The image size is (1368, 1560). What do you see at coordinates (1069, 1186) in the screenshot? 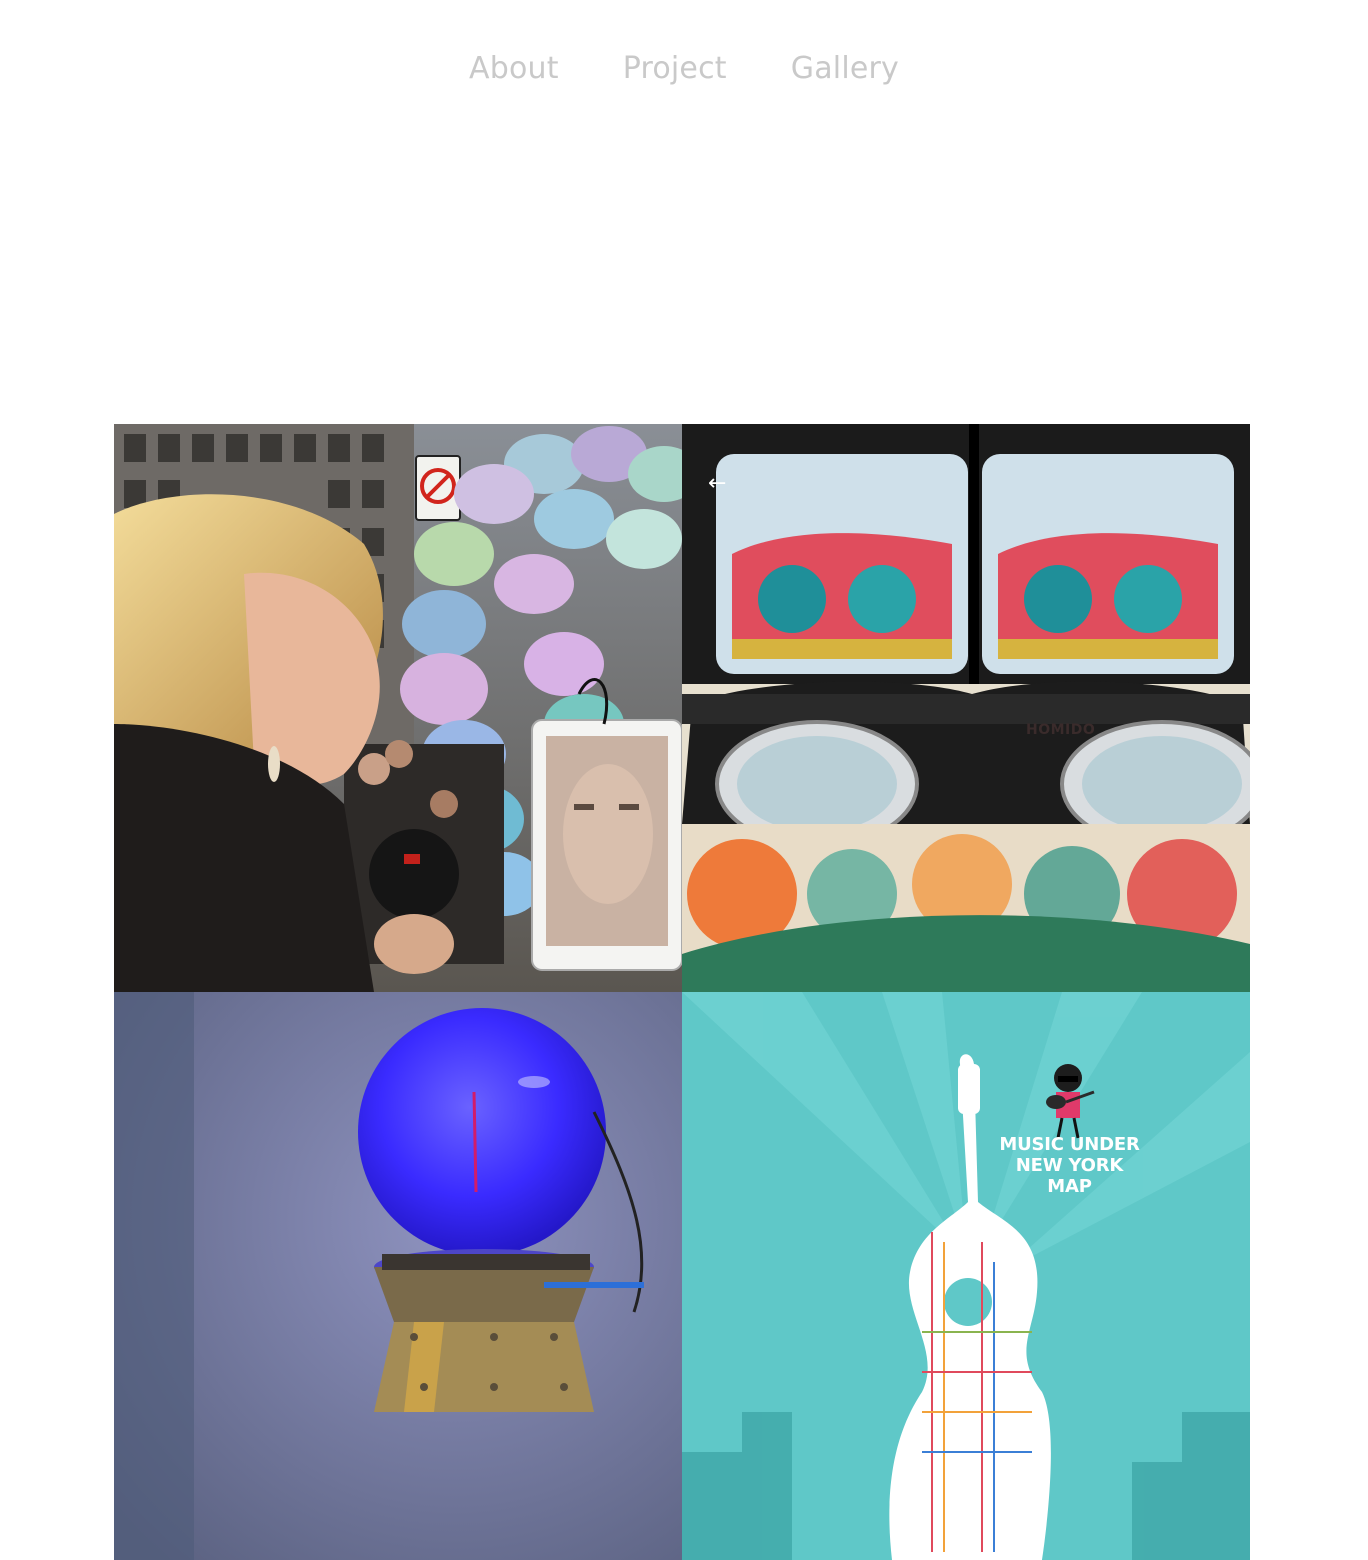
I see `poster-title-line: MAP` at bounding box center [1069, 1186].